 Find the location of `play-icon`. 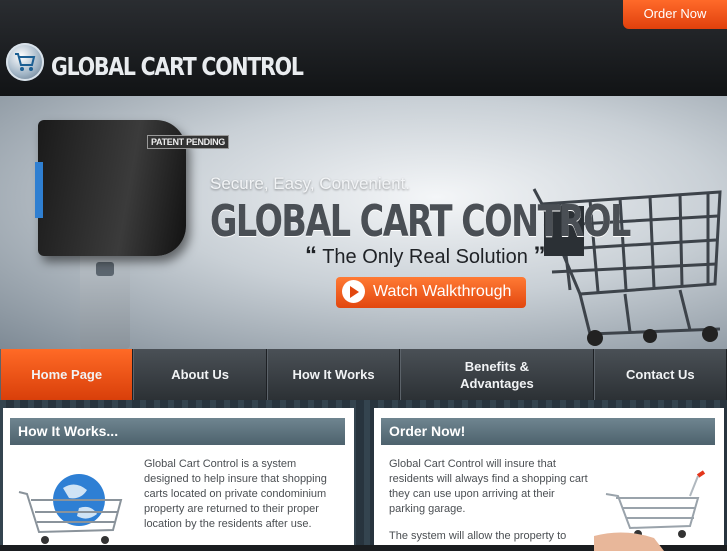

play-icon is located at coordinates (353, 291).